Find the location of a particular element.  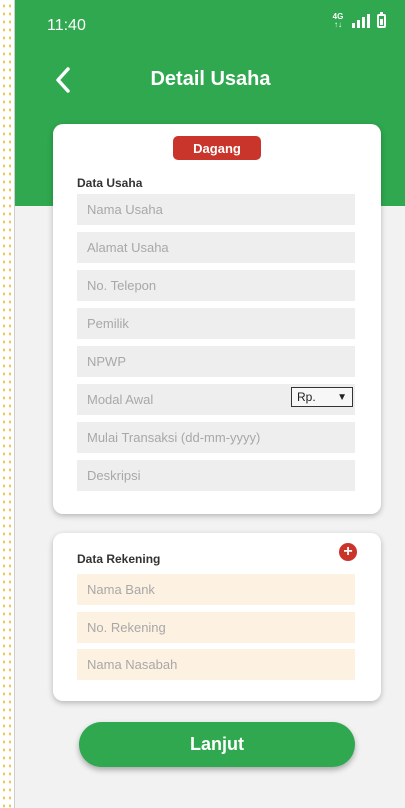

status-icons: 4G ↑↓ is located at coordinates (358, 20).